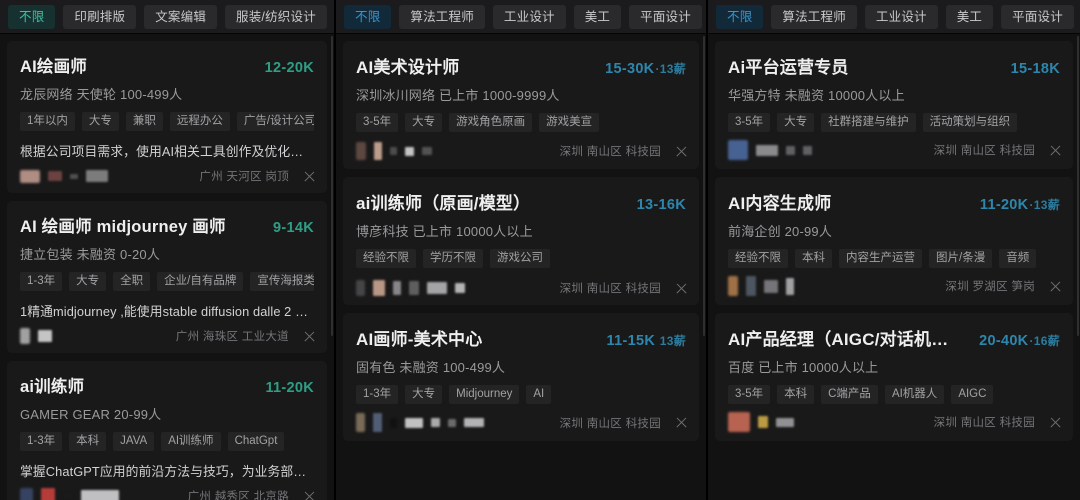  What do you see at coordinates (181, 16) in the screenshot?
I see `filter-tab: 文案编辑` at bounding box center [181, 16].